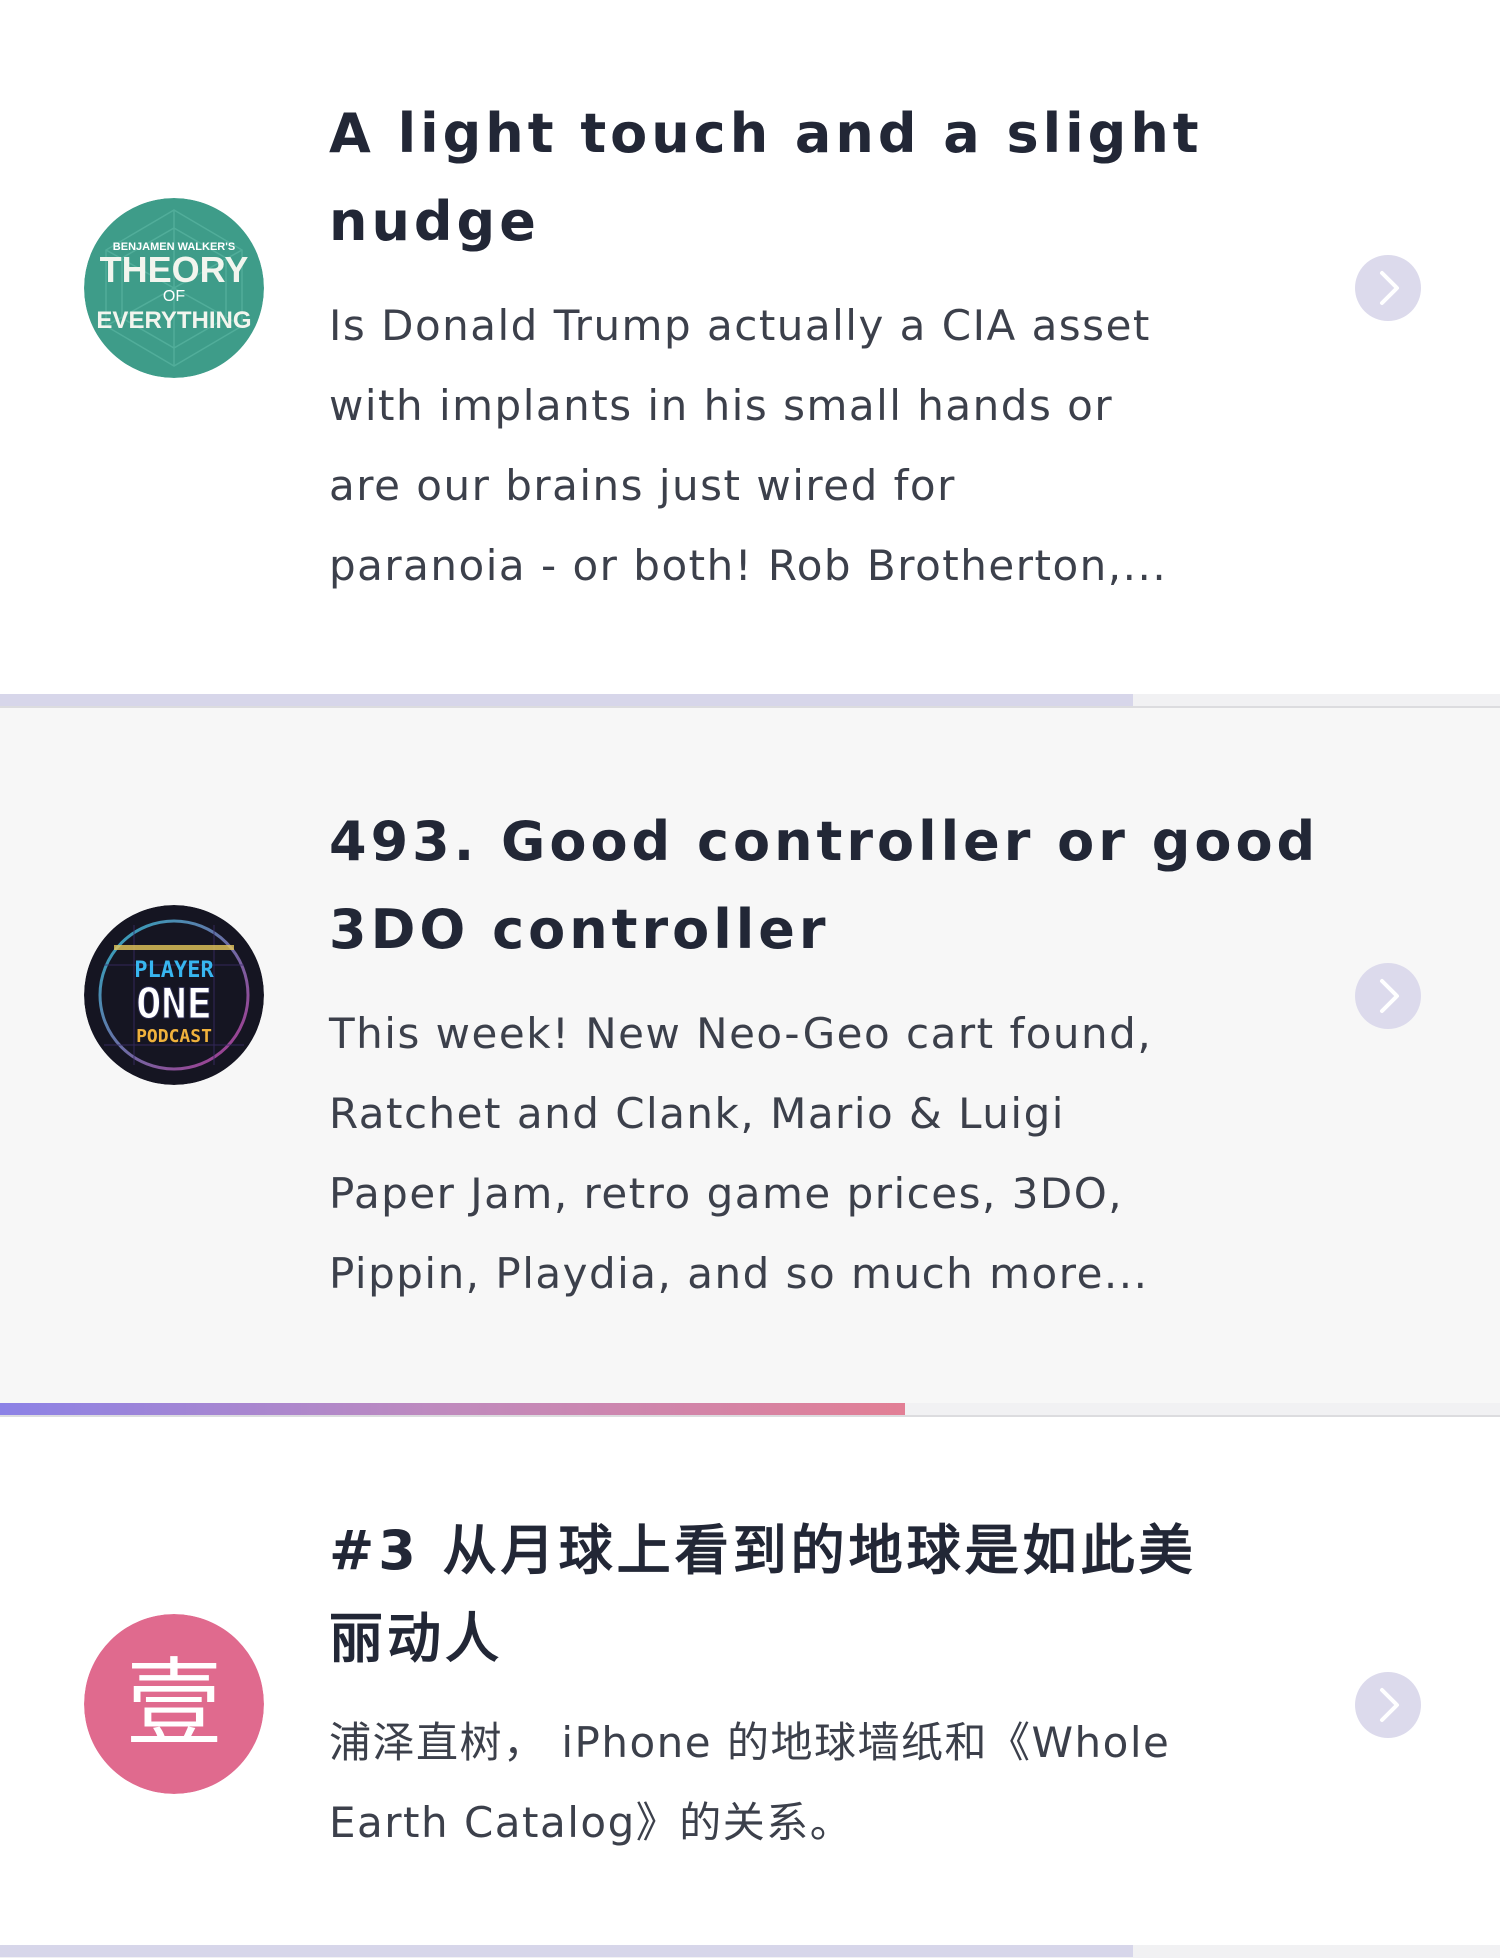 This screenshot has height=1958, width=1500. What do you see at coordinates (726, 1193) in the screenshot?
I see `episode-description-line: Paper Jam, retro game prices, 3DO,` at bounding box center [726, 1193].